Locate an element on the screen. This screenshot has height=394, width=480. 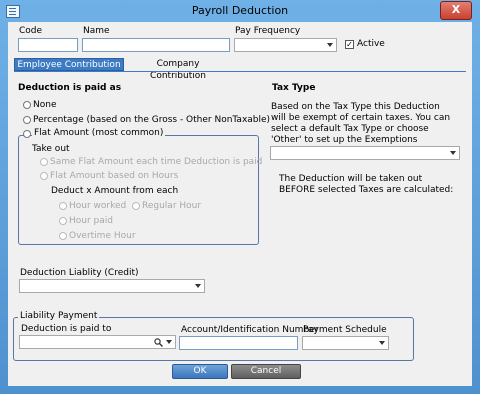
account-id-label: Account/Identification Number is located at coordinates (250, 330).